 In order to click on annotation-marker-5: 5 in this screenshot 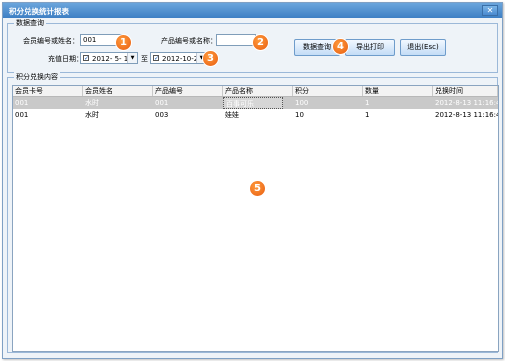, I will do `click(257, 188)`.